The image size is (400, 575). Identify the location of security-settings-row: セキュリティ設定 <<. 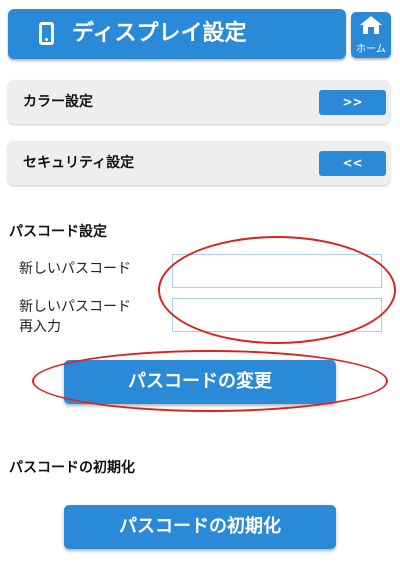
(199, 163).